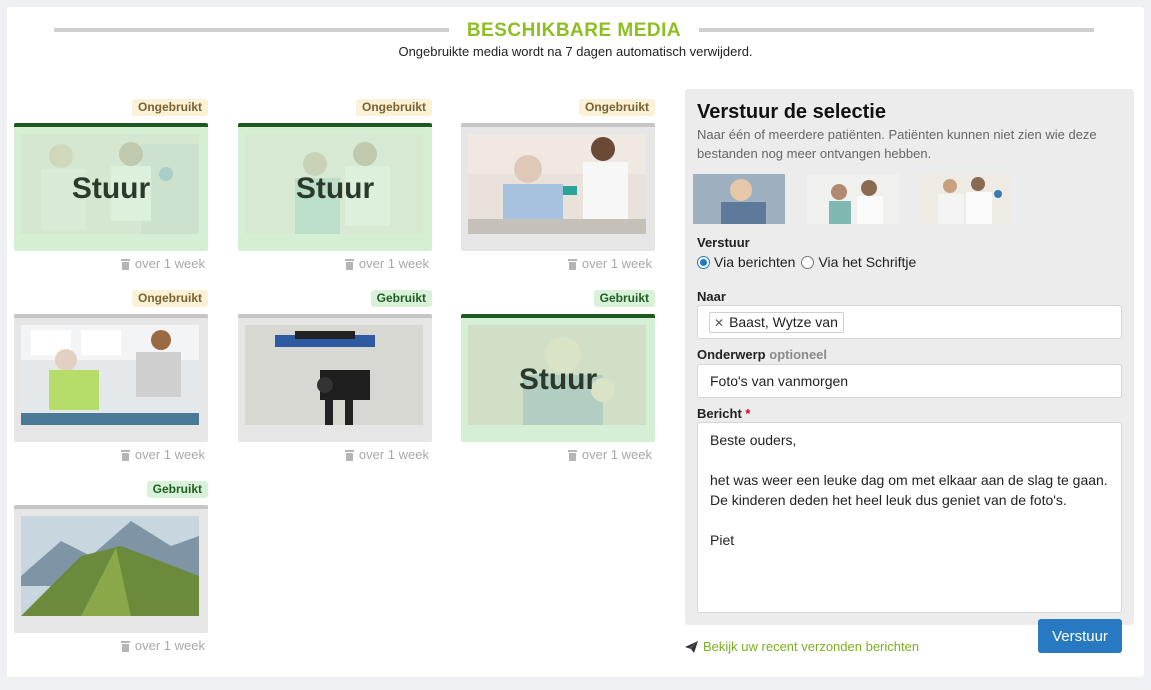 This screenshot has width=1151, height=690. What do you see at coordinates (1080, 636) in the screenshot?
I see `send-button: Verstuur` at bounding box center [1080, 636].